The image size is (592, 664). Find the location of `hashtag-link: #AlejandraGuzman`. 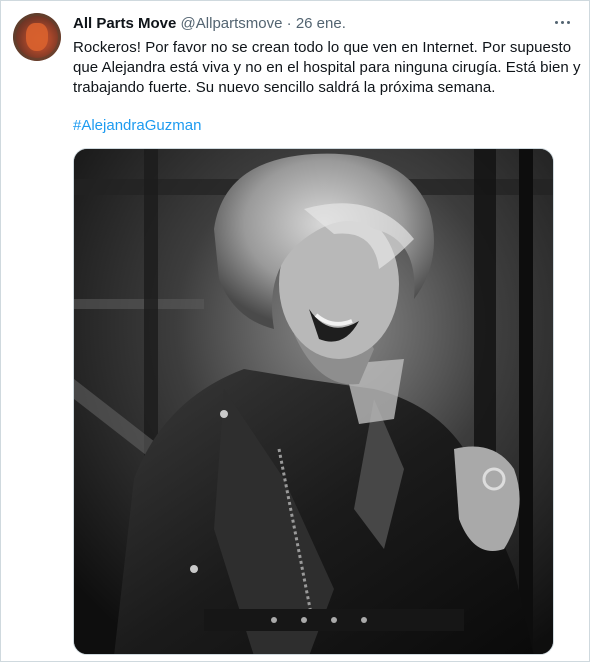

hashtag-link: #AlejandraGuzman is located at coordinates (137, 126).